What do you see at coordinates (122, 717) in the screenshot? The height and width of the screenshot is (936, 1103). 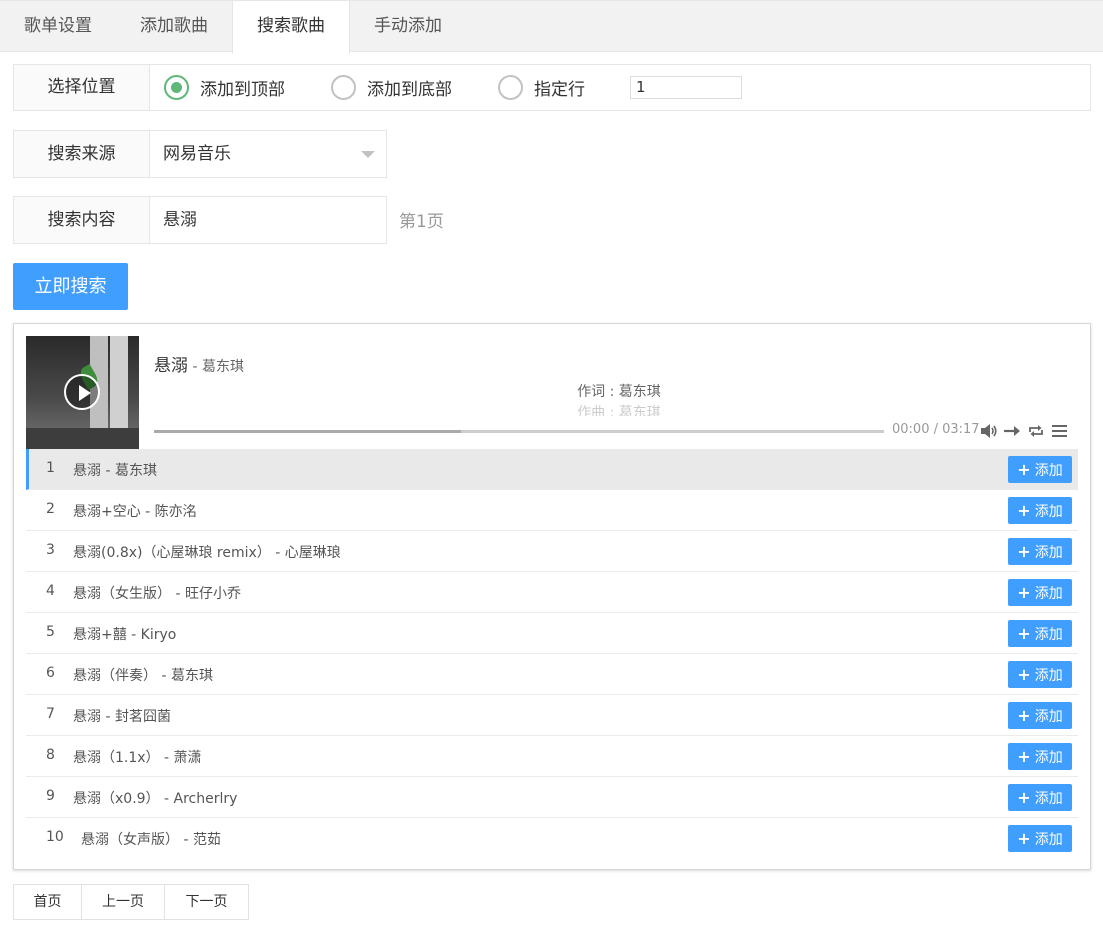 I see `item-title: 悬溺 - 封茗囧菌` at bounding box center [122, 717].